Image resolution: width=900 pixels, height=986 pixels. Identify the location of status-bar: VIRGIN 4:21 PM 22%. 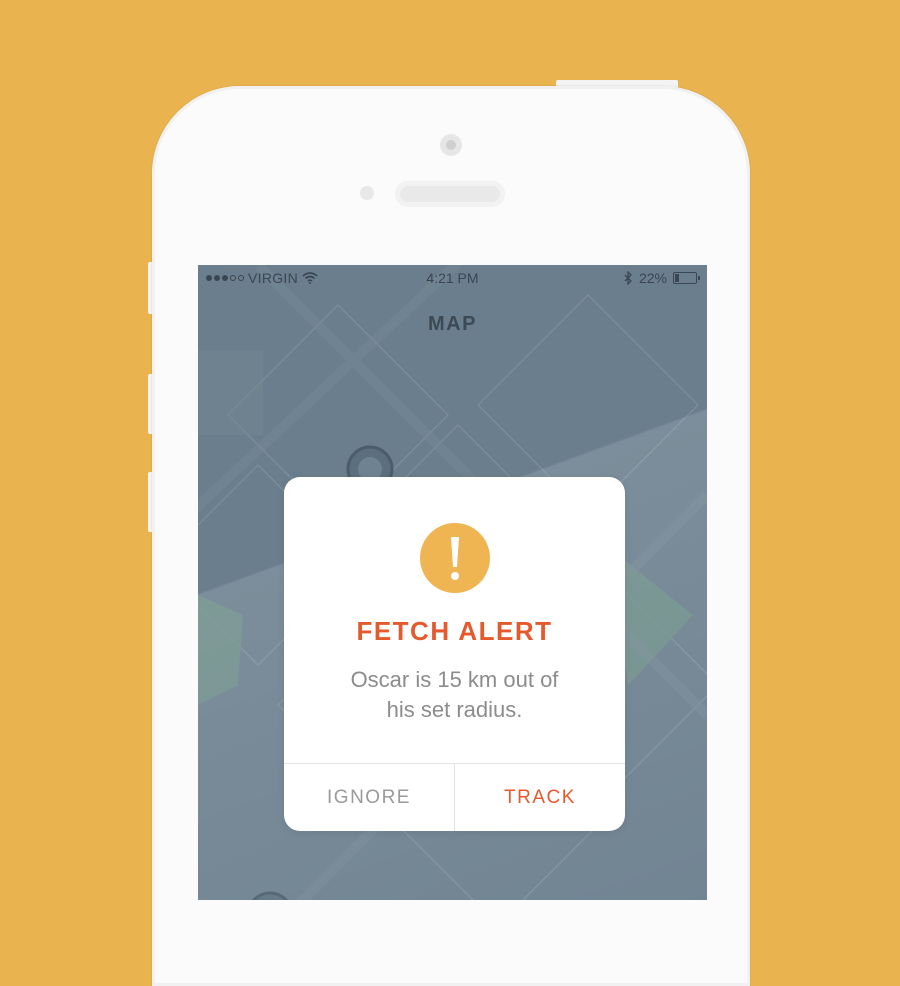
(452, 278).